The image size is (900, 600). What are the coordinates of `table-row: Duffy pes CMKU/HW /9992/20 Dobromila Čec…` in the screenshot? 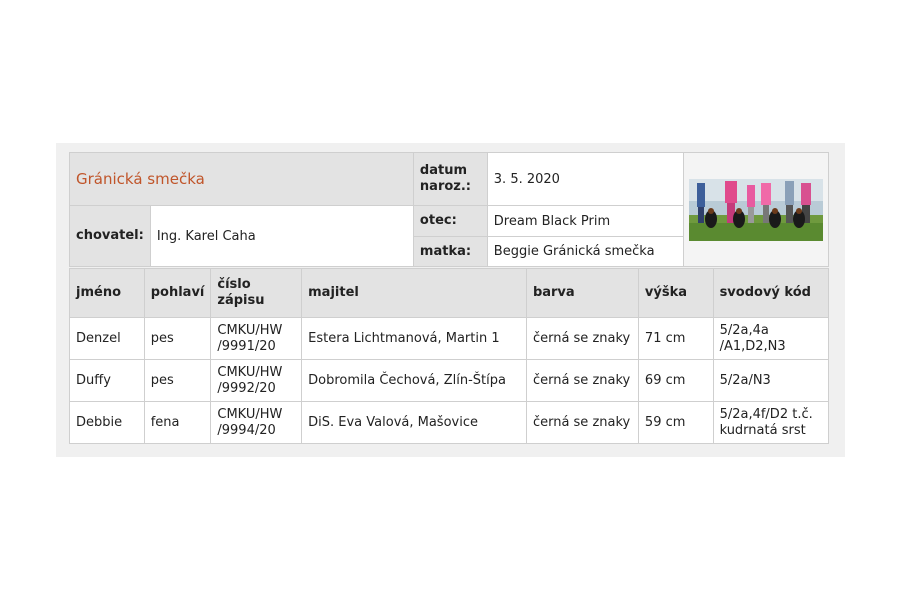 It's located at (449, 380).